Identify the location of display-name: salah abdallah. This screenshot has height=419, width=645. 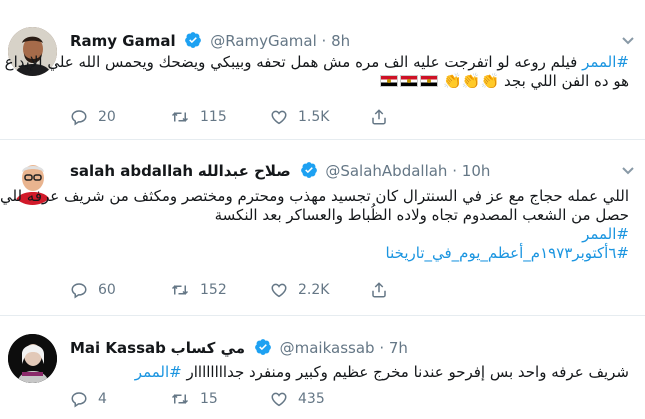
(131, 171).